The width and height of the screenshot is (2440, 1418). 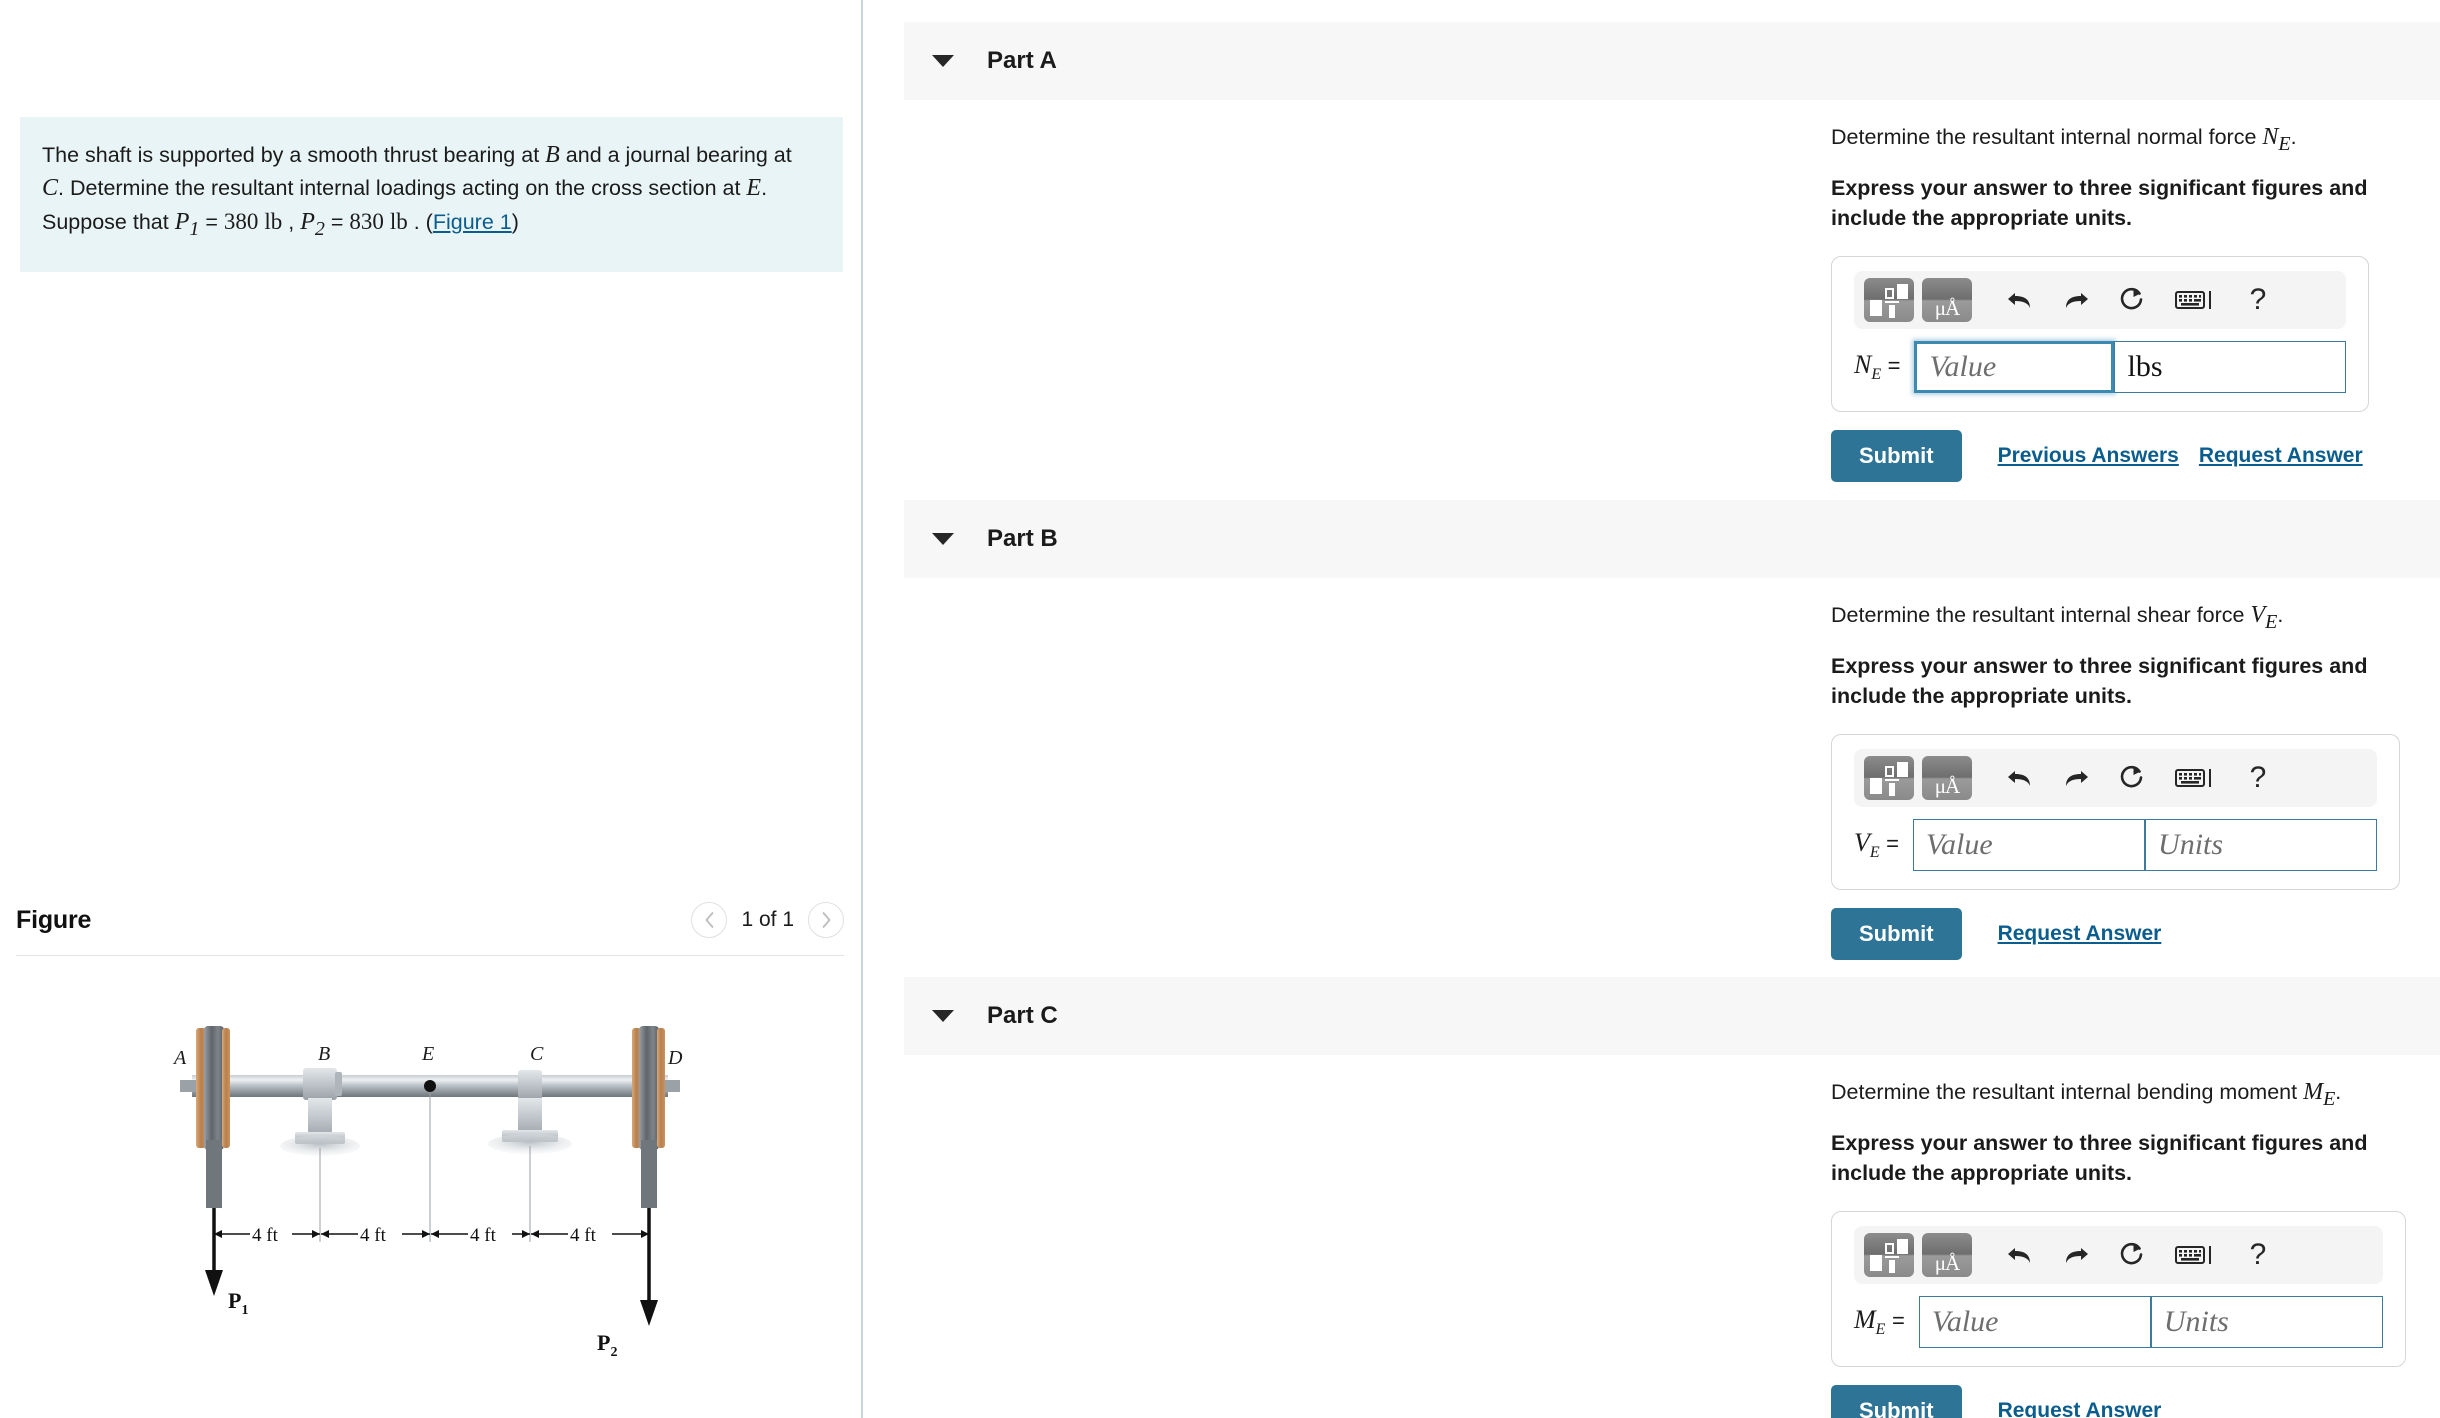 What do you see at coordinates (398, 221) in the screenshot?
I see `p2-unit: lb` at bounding box center [398, 221].